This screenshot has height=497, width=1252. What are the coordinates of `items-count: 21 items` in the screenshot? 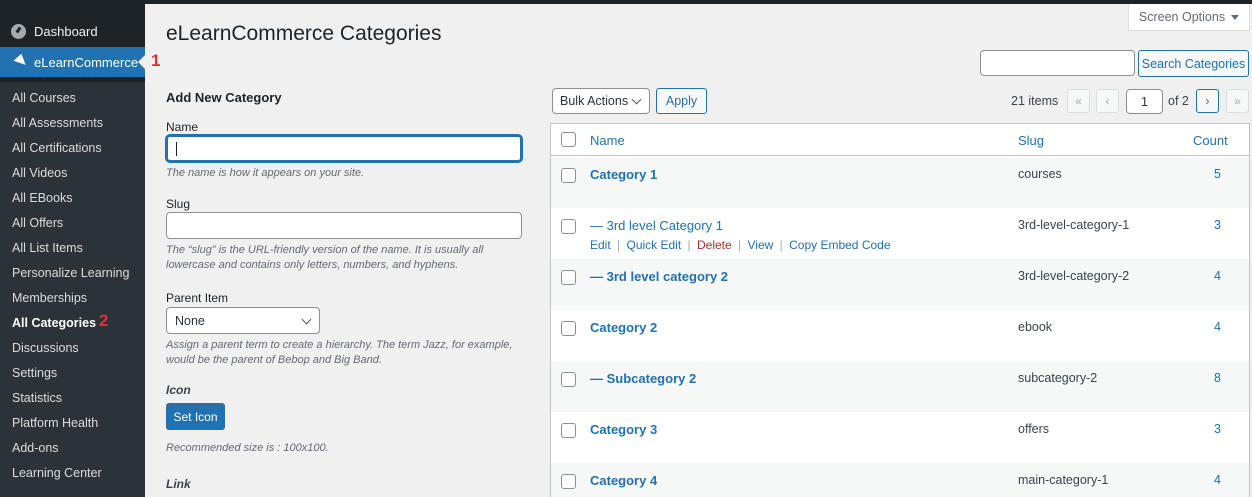 It's located at (1035, 101).